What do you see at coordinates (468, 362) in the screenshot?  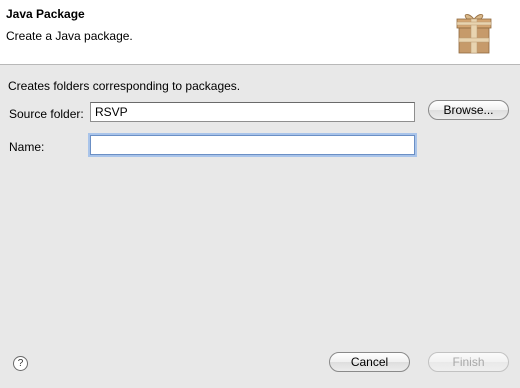 I see `finish-button: Finish` at bounding box center [468, 362].